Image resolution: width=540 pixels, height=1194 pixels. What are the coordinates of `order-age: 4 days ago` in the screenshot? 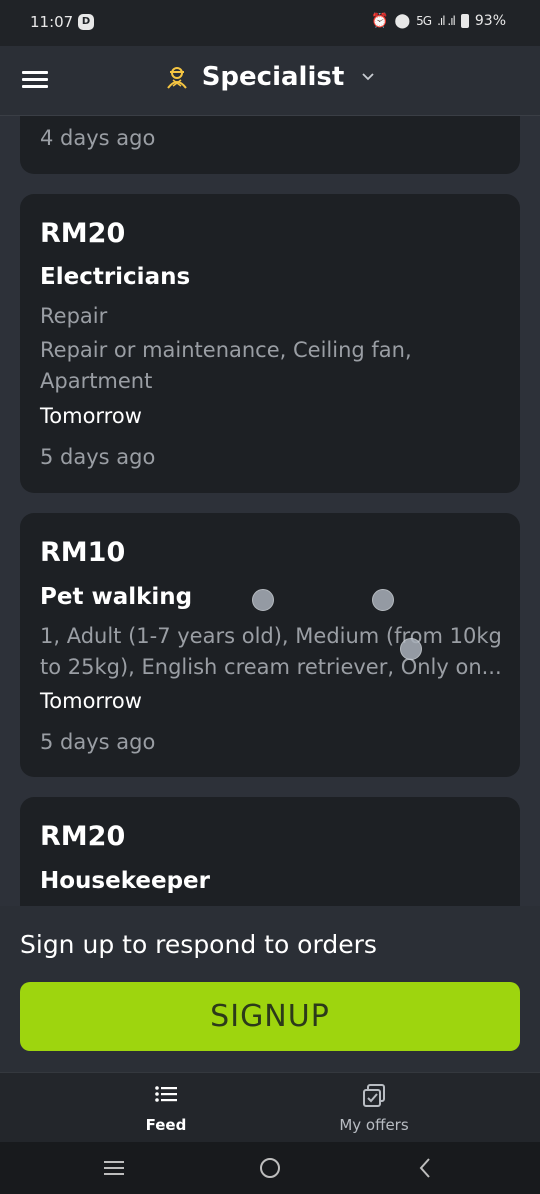 It's located at (98, 138).